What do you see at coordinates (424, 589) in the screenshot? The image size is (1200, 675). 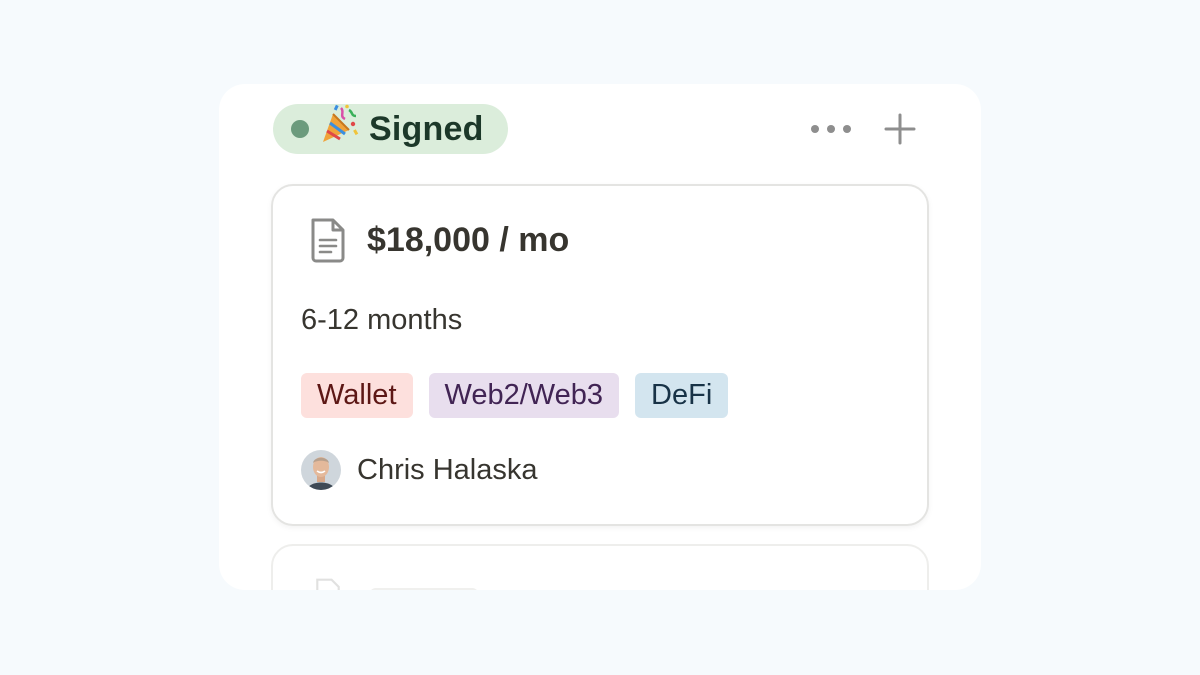 I see `faded-title` at bounding box center [424, 589].